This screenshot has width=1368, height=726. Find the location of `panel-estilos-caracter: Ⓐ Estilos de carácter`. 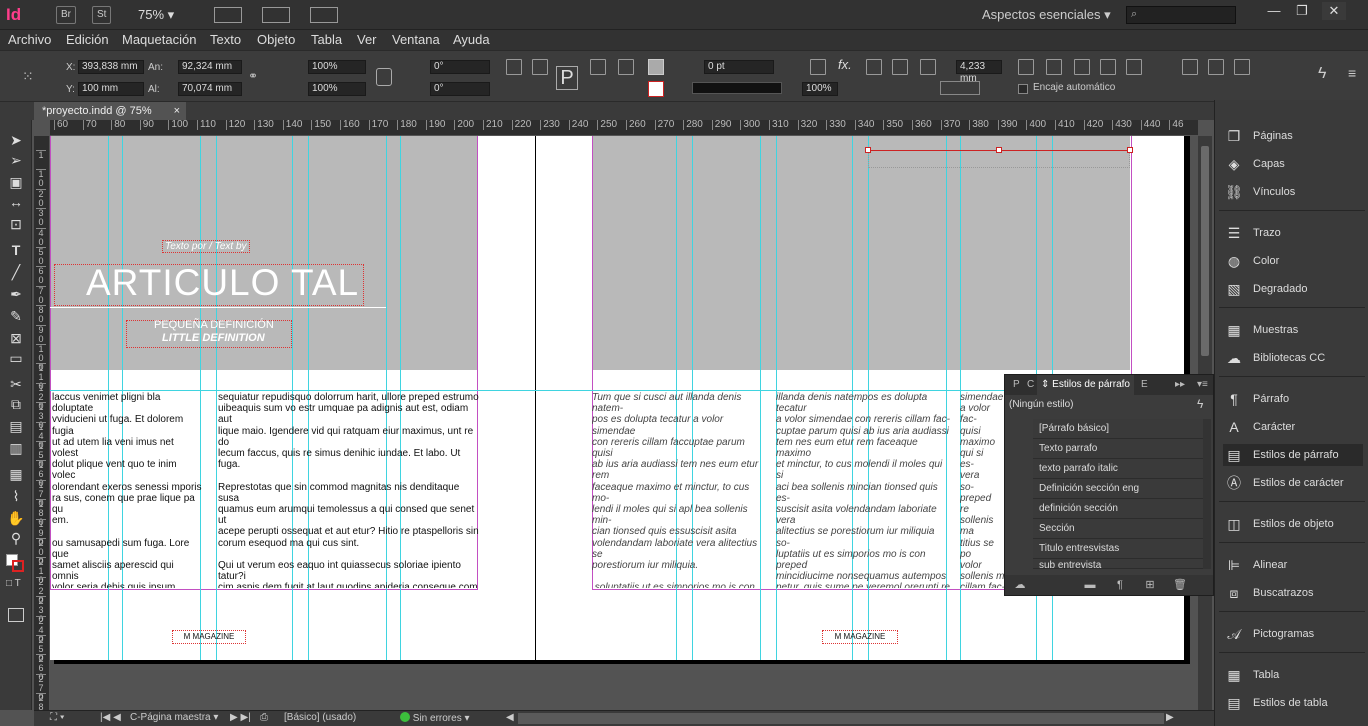

panel-estilos-caracter: Ⓐ Estilos de carácter is located at coordinates (1293, 483).